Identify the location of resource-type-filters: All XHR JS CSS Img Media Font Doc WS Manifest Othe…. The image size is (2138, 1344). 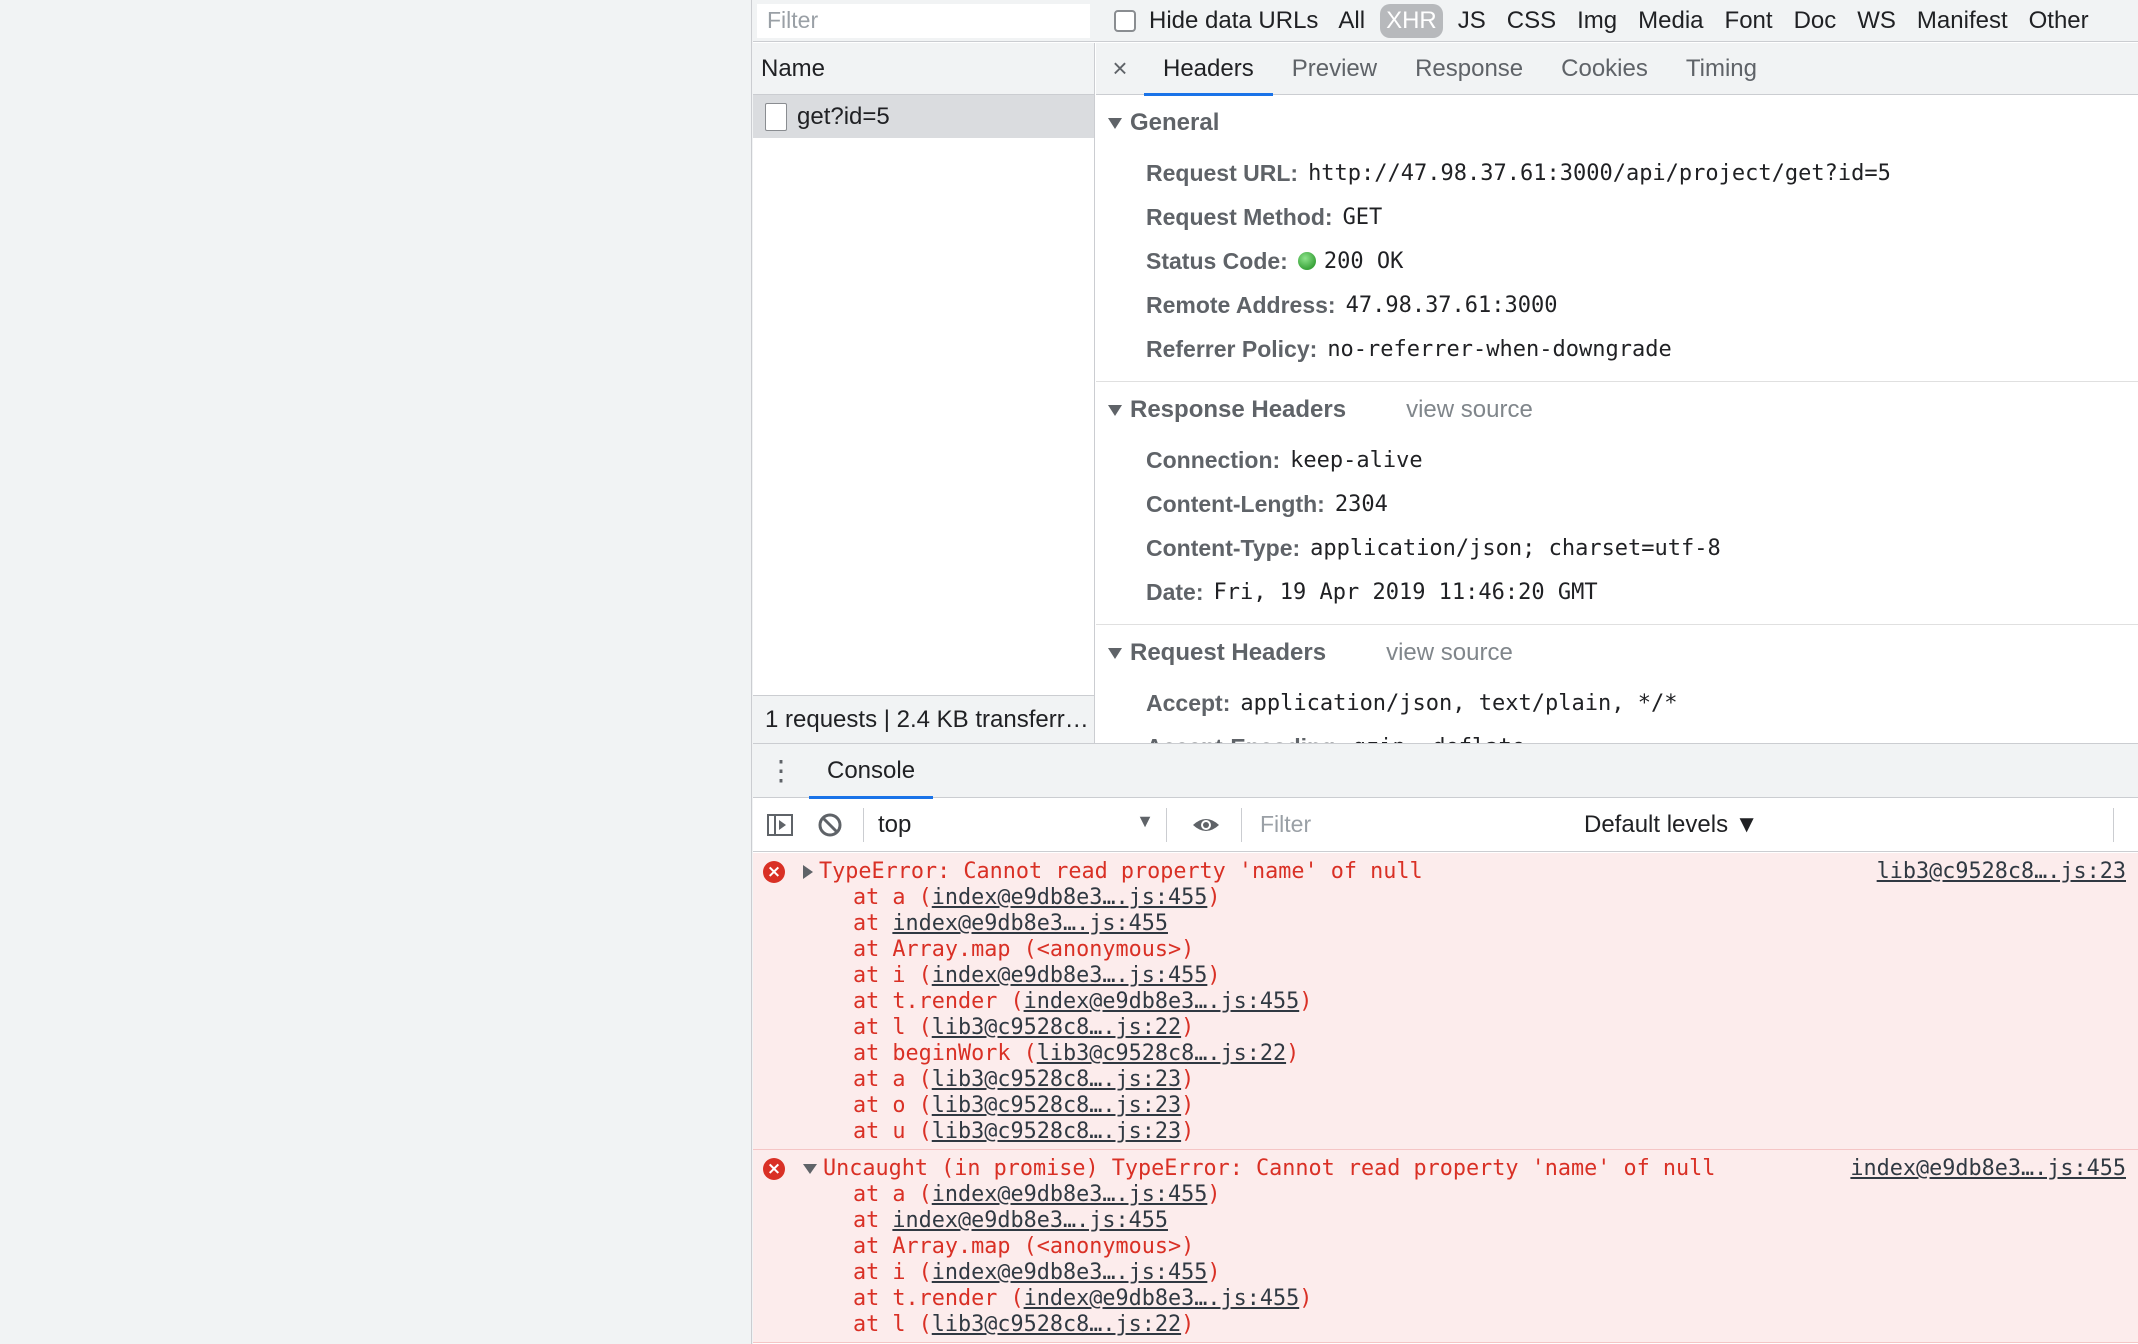
(1723, 20).